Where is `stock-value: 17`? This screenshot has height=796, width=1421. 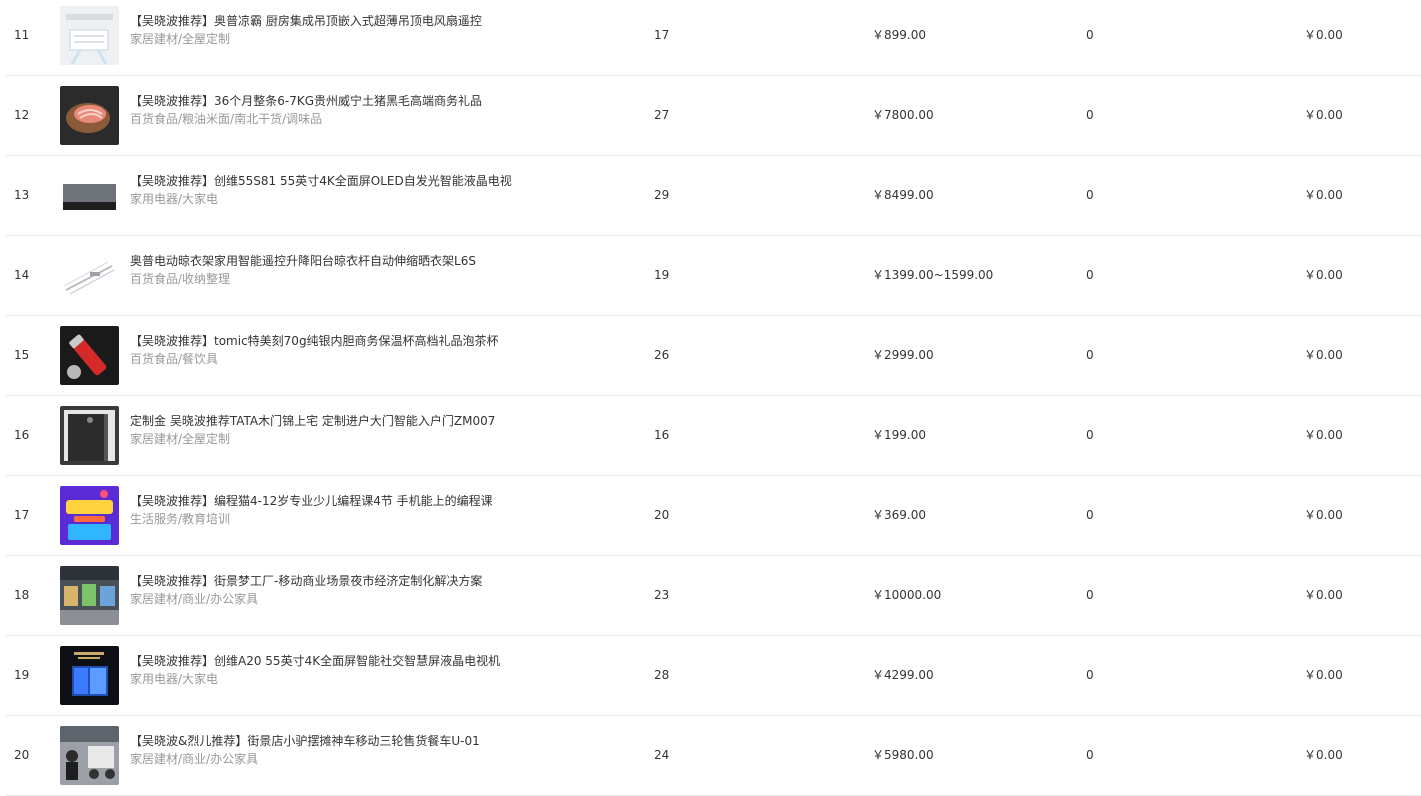 stock-value: 17 is located at coordinates (662, 35).